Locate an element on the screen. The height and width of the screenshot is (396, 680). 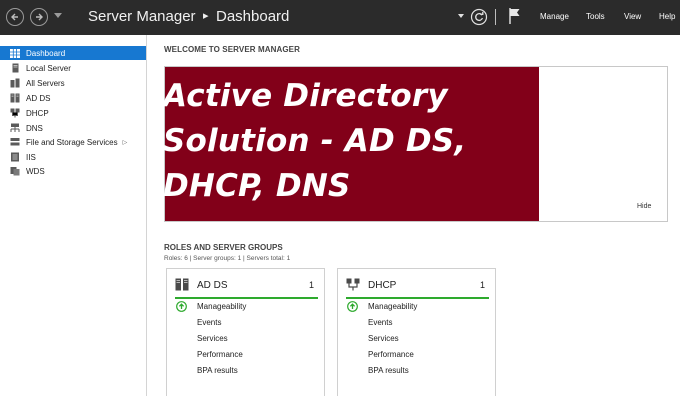
refresh-icon is located at coordinates (479, 17).